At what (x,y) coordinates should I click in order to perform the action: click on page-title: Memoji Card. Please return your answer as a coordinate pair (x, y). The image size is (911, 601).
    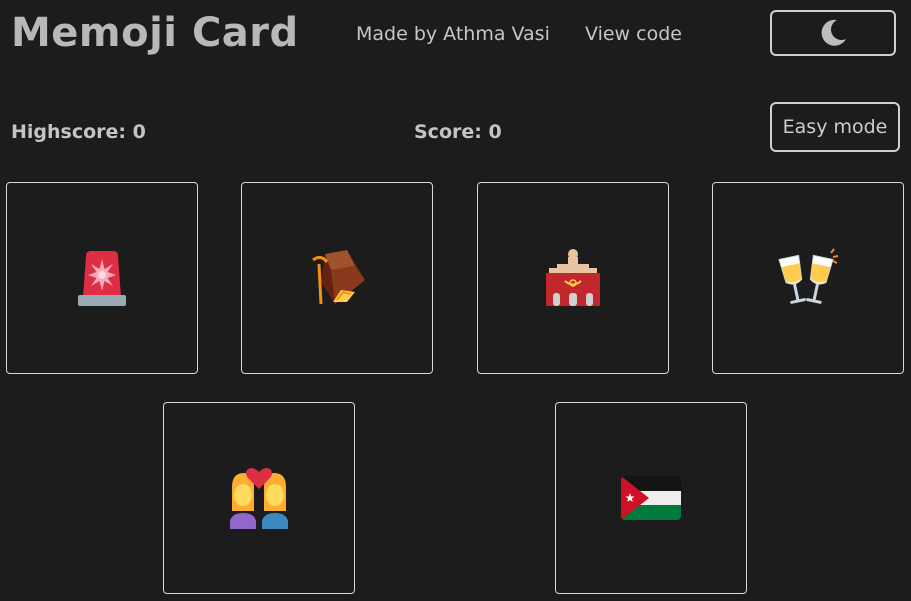
    Looking at the image, I should click on (155, 33).